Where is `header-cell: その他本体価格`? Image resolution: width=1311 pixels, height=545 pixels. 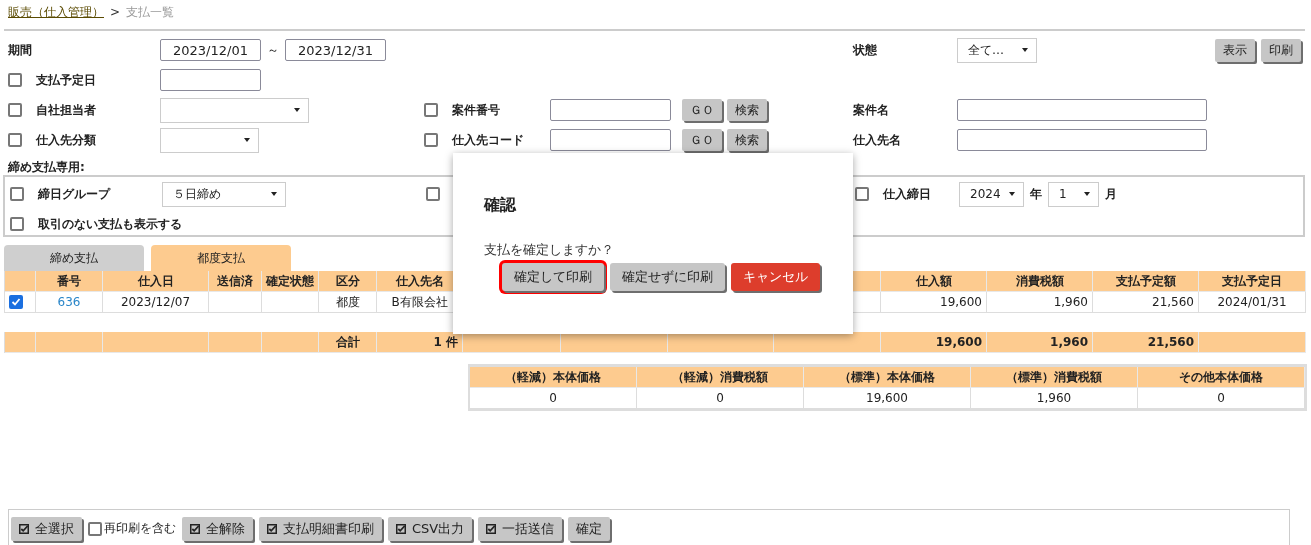
header-cell: その他本体価格 is located at coordinates (1221, 377).